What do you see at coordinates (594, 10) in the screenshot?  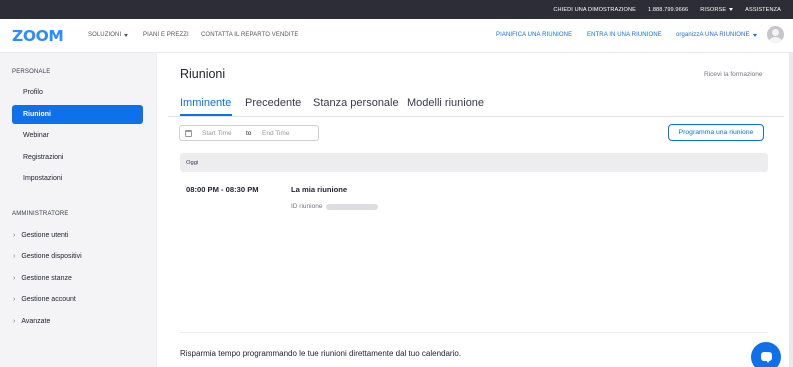 I see `request-demo-link: CHIEDI UNA DIMOSTRAZIONE` at bounding box center [594, 10].